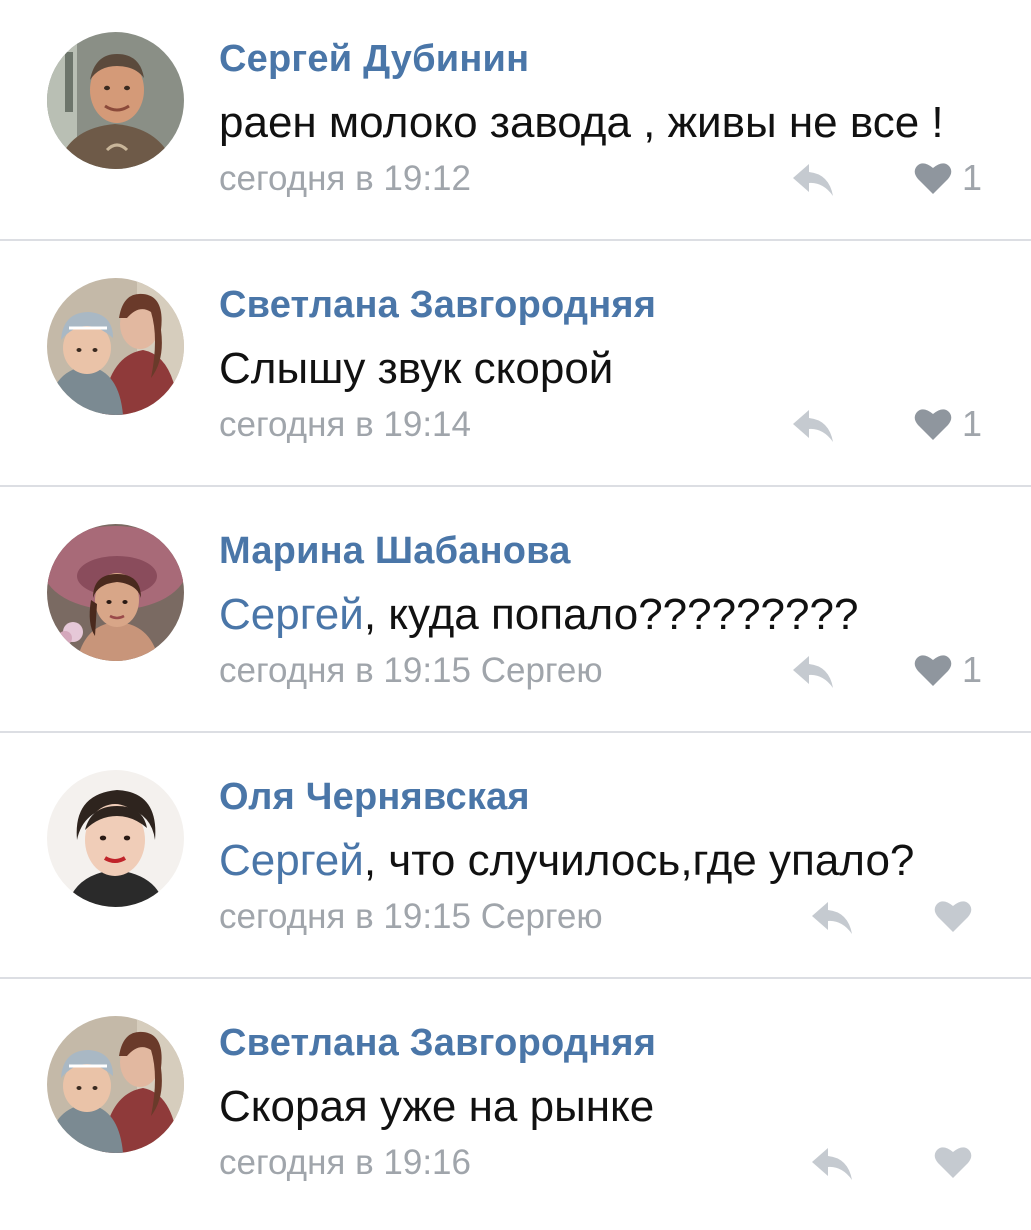 This screenshot has width=1031, height=1230. Describe the element at coordinates (374, 797) in the screenshot. I see `comment-author: Оля Чернявская` at that location.